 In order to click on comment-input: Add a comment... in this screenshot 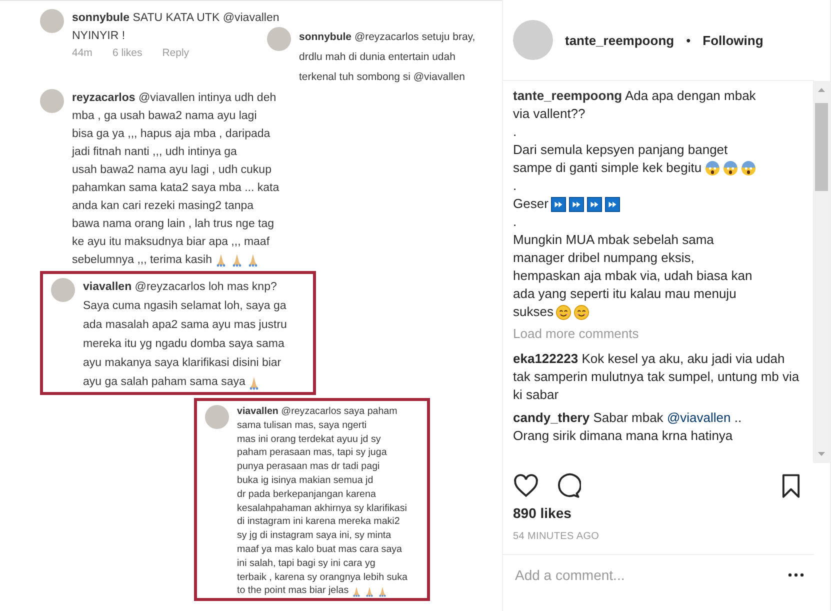, I will do `click(650, 575)`.